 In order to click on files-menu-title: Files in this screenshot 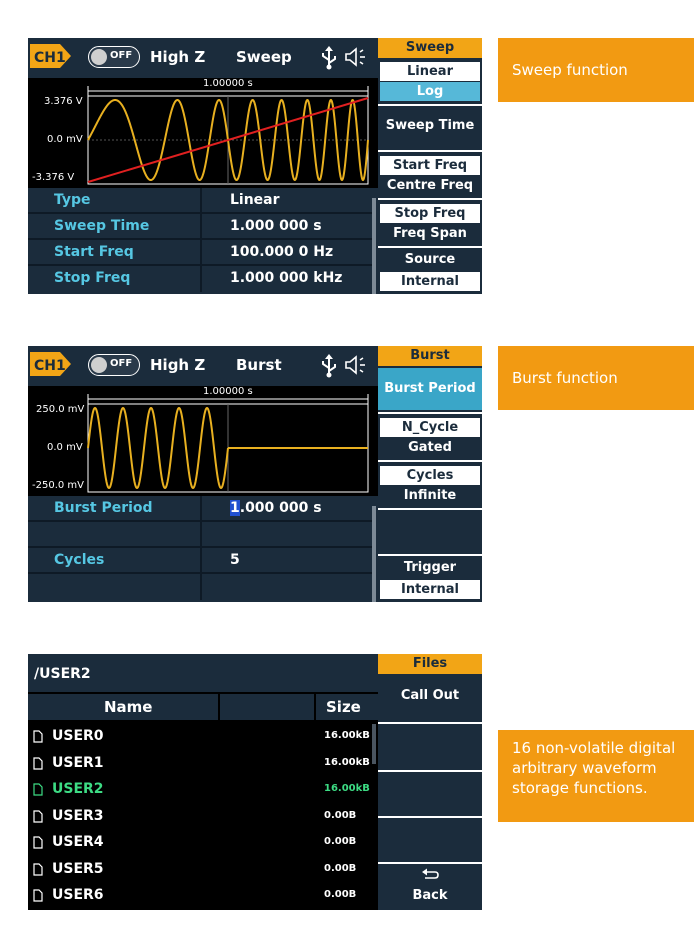, I will do `click(430, 664)`.